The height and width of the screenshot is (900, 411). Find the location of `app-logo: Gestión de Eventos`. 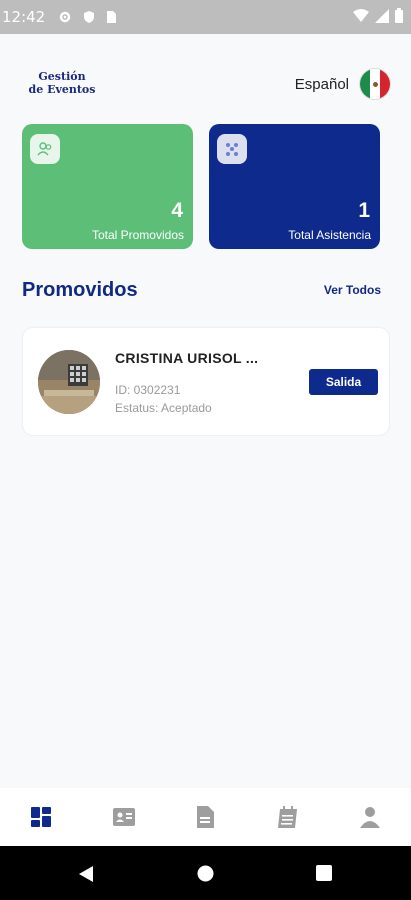

app-logo: Gestión de Eventos is located at coordinates (62, 83).